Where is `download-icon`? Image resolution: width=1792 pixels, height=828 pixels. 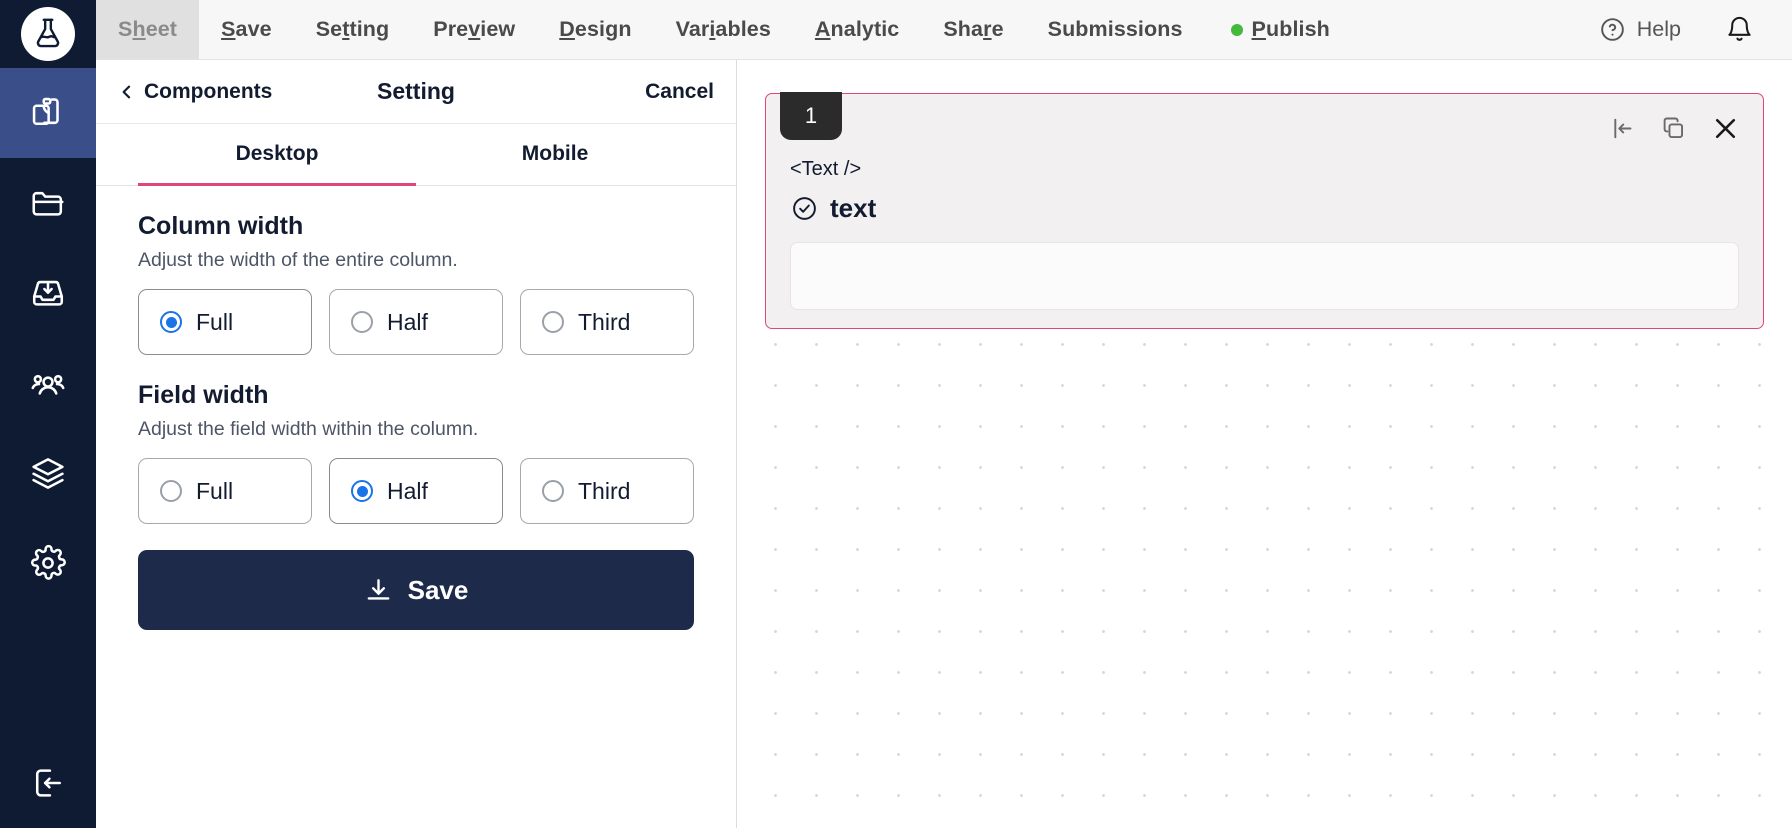 download-icon is located at coordinates (378, 590).